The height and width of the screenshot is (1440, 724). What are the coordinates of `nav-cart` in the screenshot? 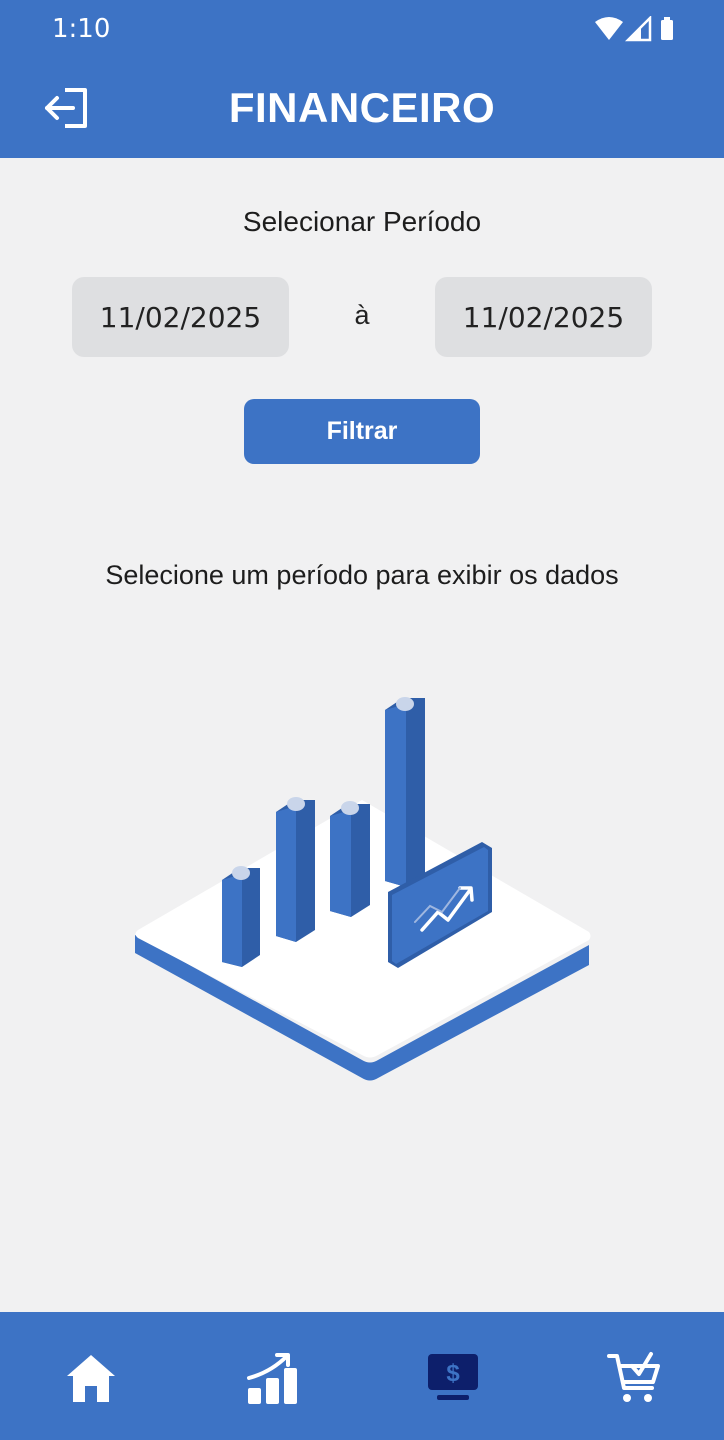 It's located at (634, 1378).